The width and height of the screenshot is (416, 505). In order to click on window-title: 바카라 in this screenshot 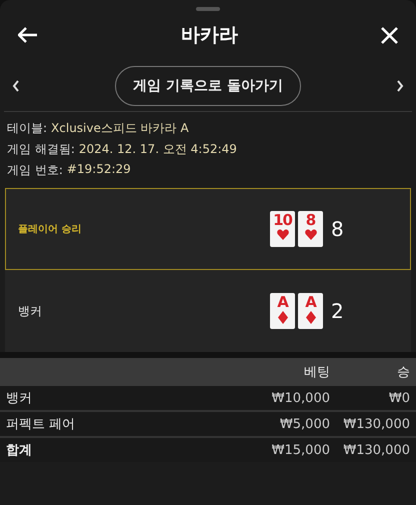, I will do `click(209, 35)`.